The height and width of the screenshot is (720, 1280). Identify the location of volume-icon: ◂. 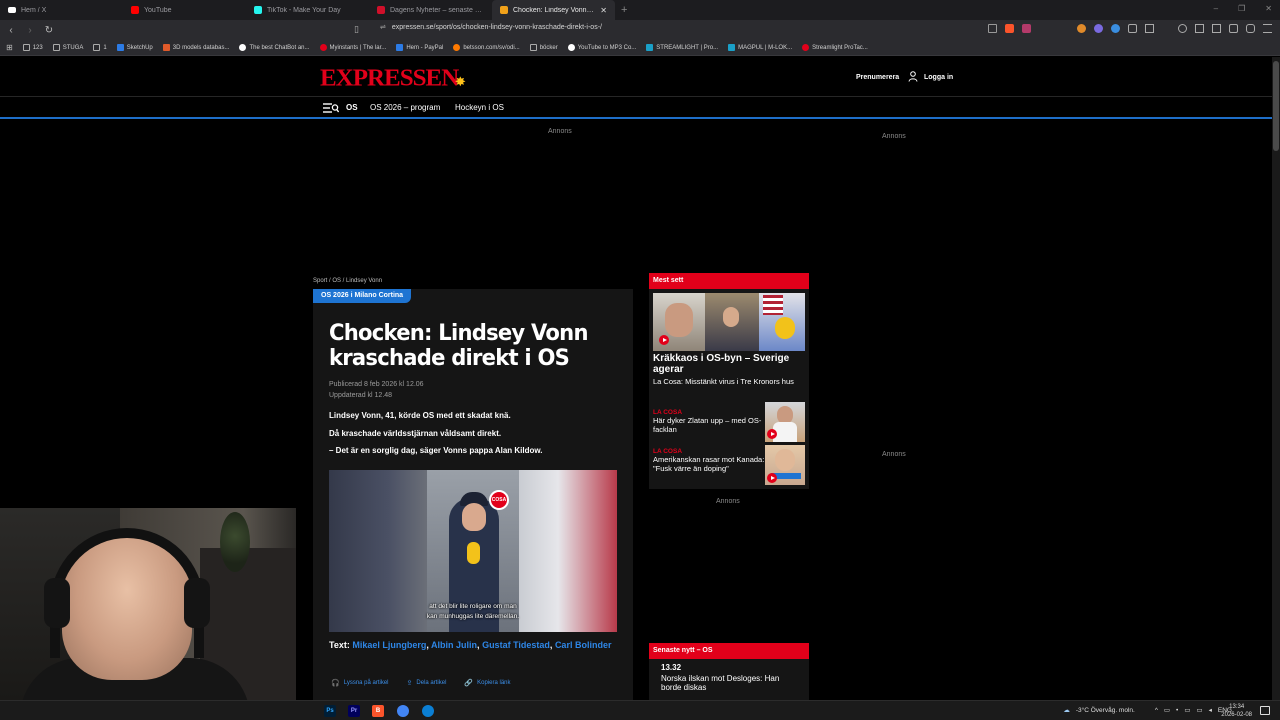
(1210, 710).